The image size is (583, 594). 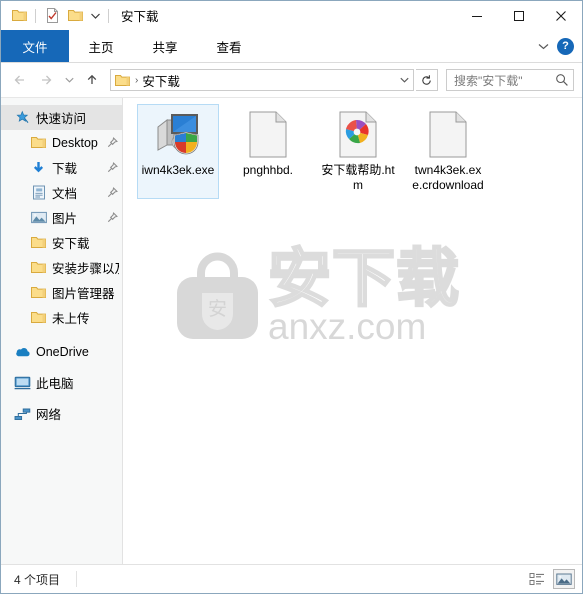 I want to click on forward-button, so click(x=47, y=80).